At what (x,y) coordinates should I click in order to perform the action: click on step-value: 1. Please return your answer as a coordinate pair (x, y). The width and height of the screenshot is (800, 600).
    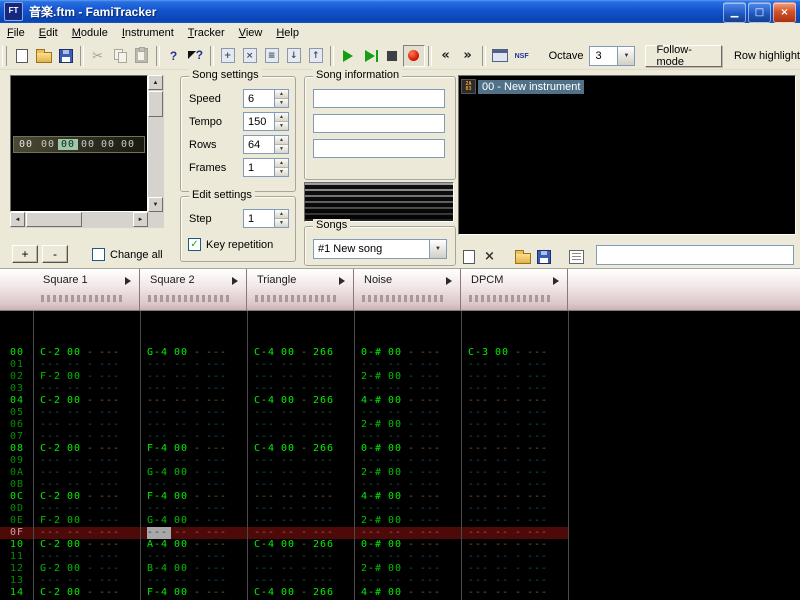
    Looking at the image, I should click on (258, 218).